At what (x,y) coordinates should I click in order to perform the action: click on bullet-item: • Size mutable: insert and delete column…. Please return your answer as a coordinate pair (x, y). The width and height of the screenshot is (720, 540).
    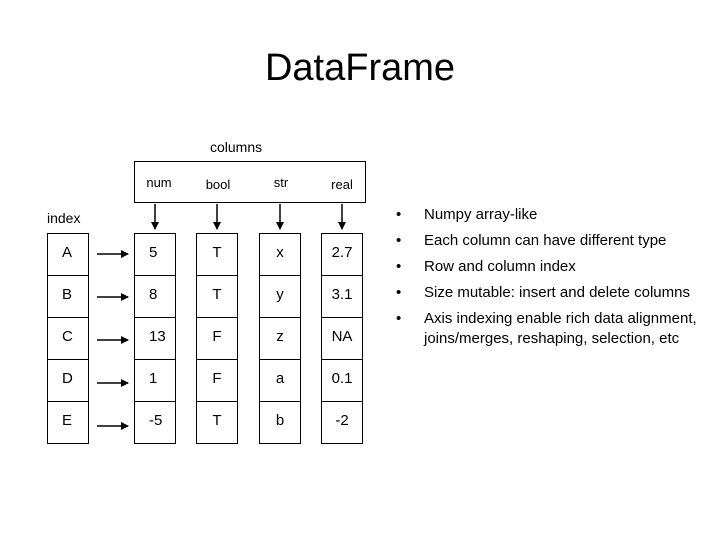
    Looking at the image, I should click on (549, 293).